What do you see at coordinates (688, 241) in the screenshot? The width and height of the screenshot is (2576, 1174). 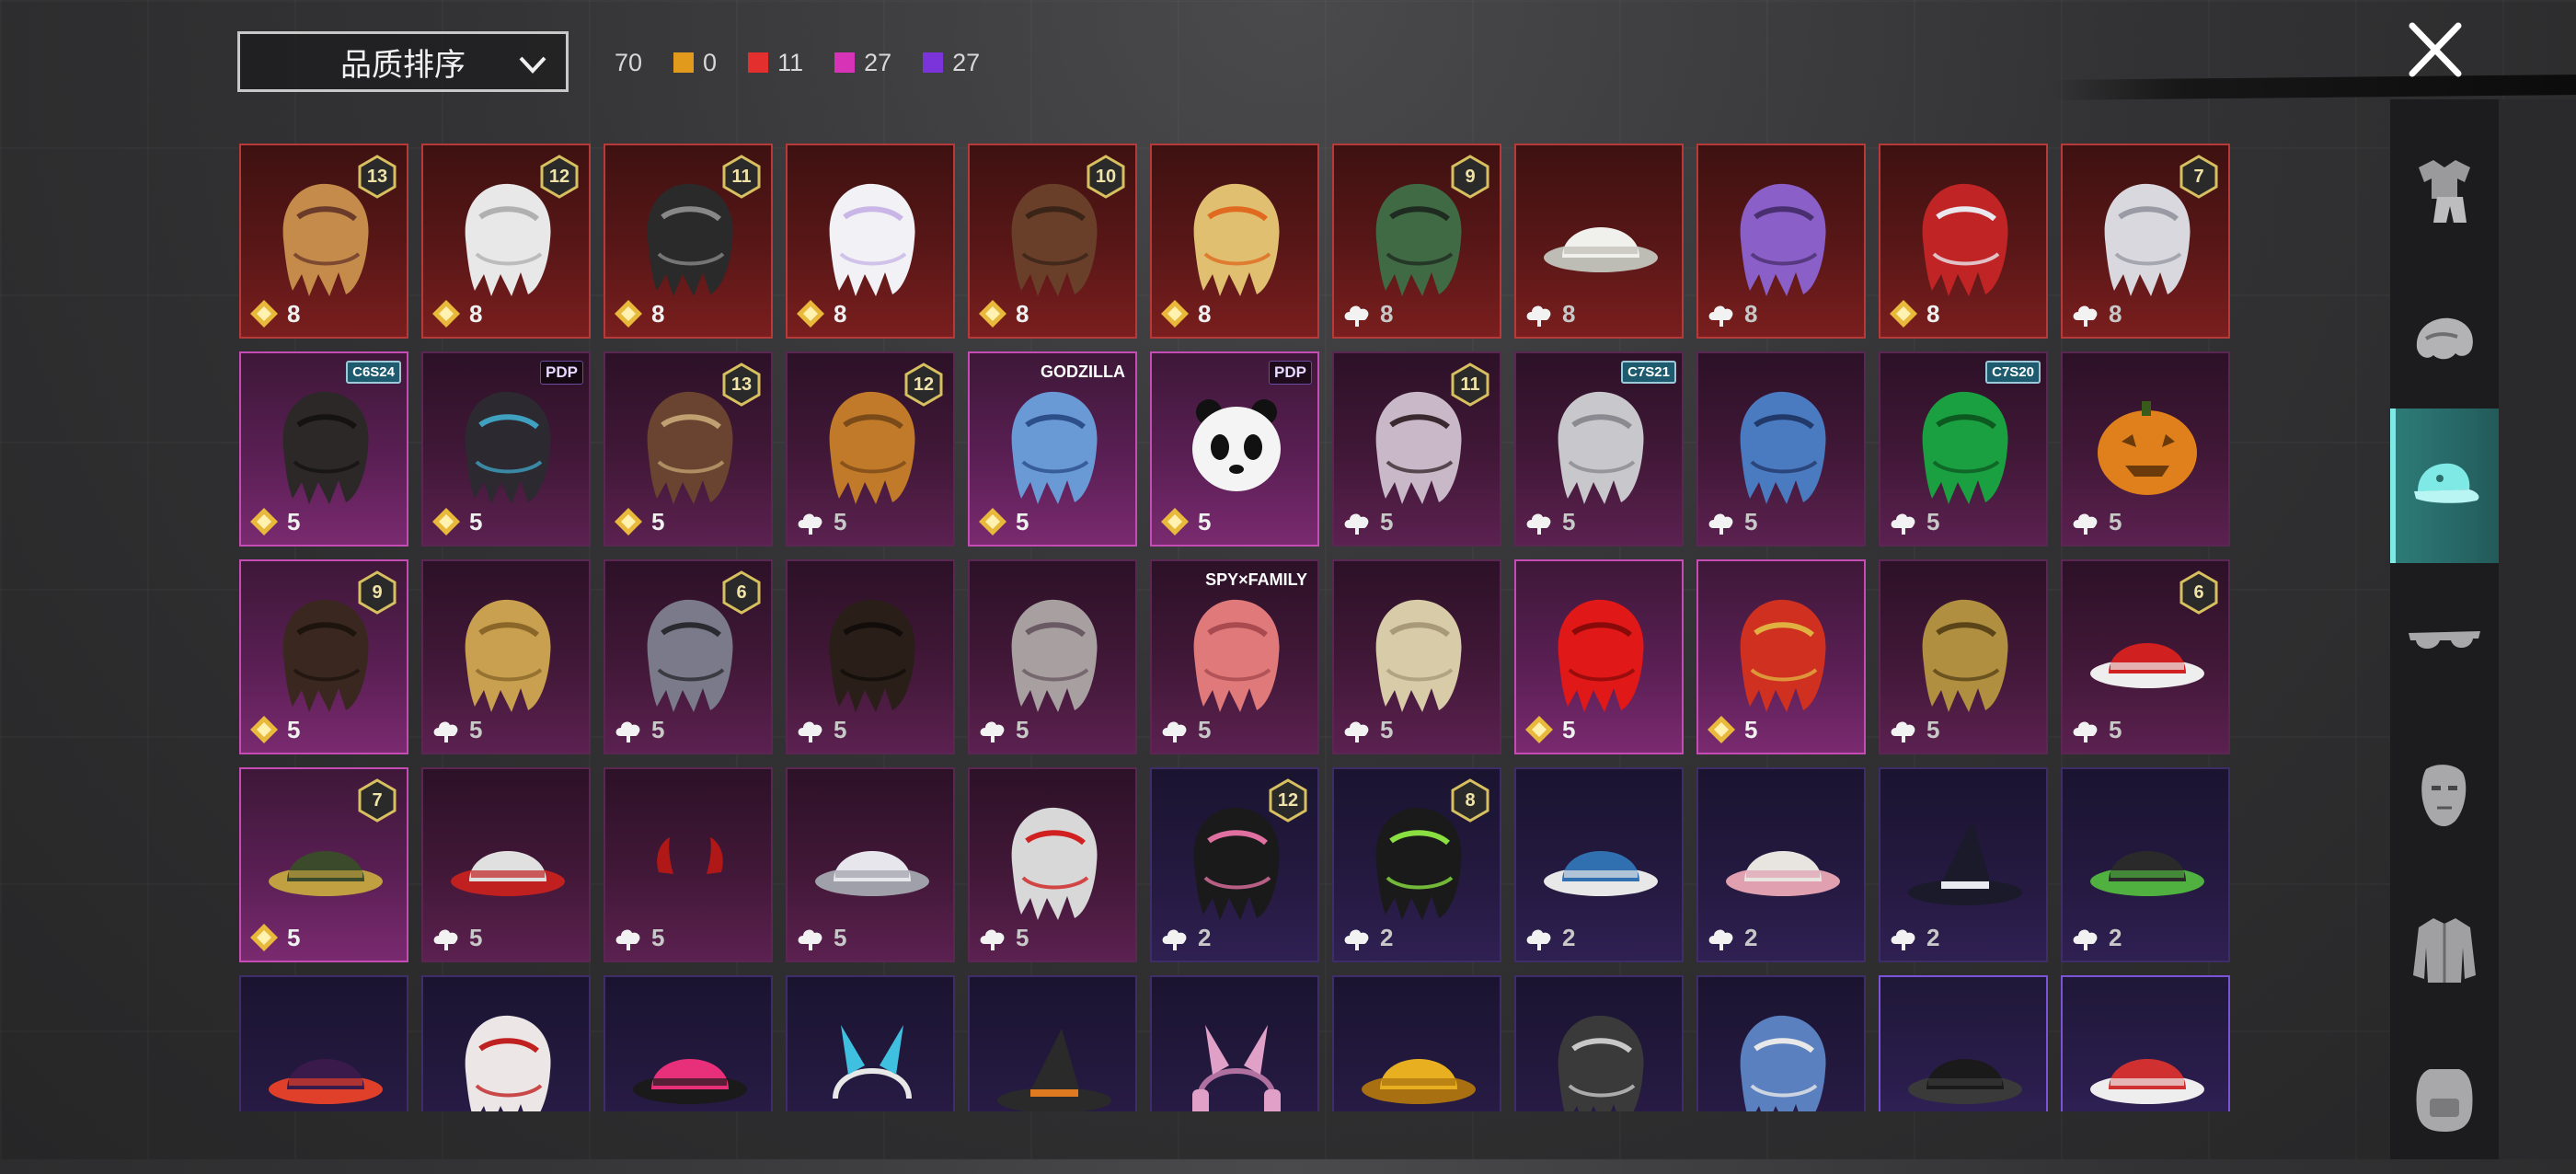 I see `item-card: 11 8` at bounding box center [688, 241].